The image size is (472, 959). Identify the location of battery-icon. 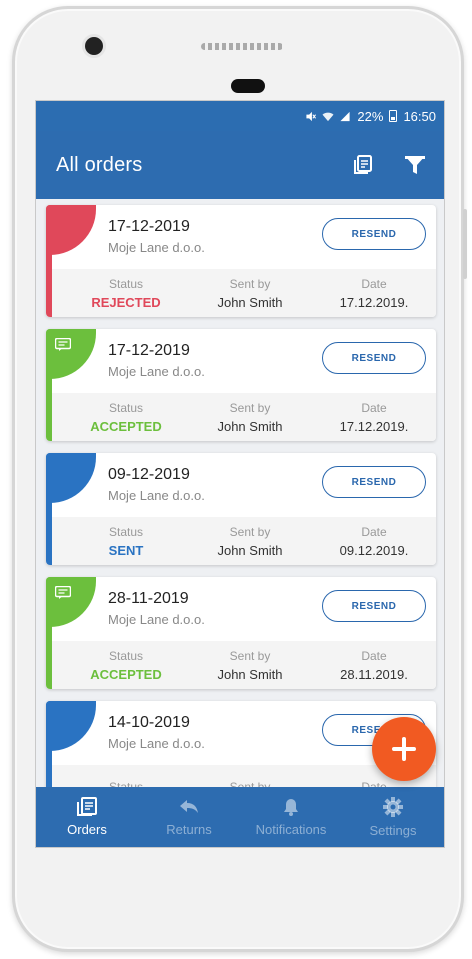
(393, 116).